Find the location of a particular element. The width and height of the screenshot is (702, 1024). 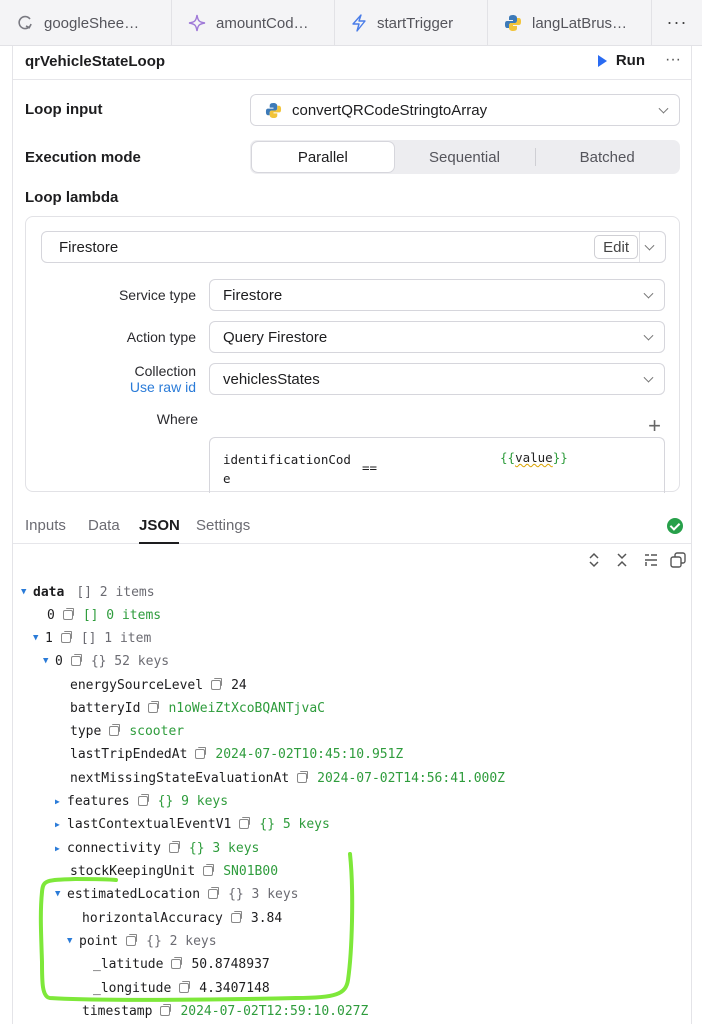

service-type-select: Firestore is located at coordinates (437, 295).